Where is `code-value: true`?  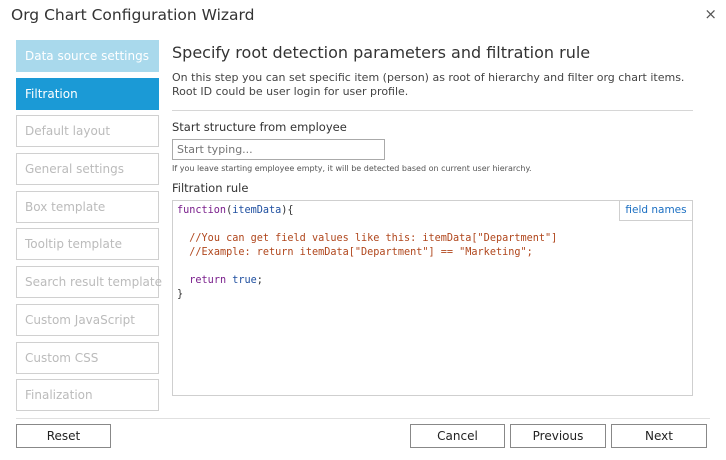
code-value: true is located at coordinates (244, 280).